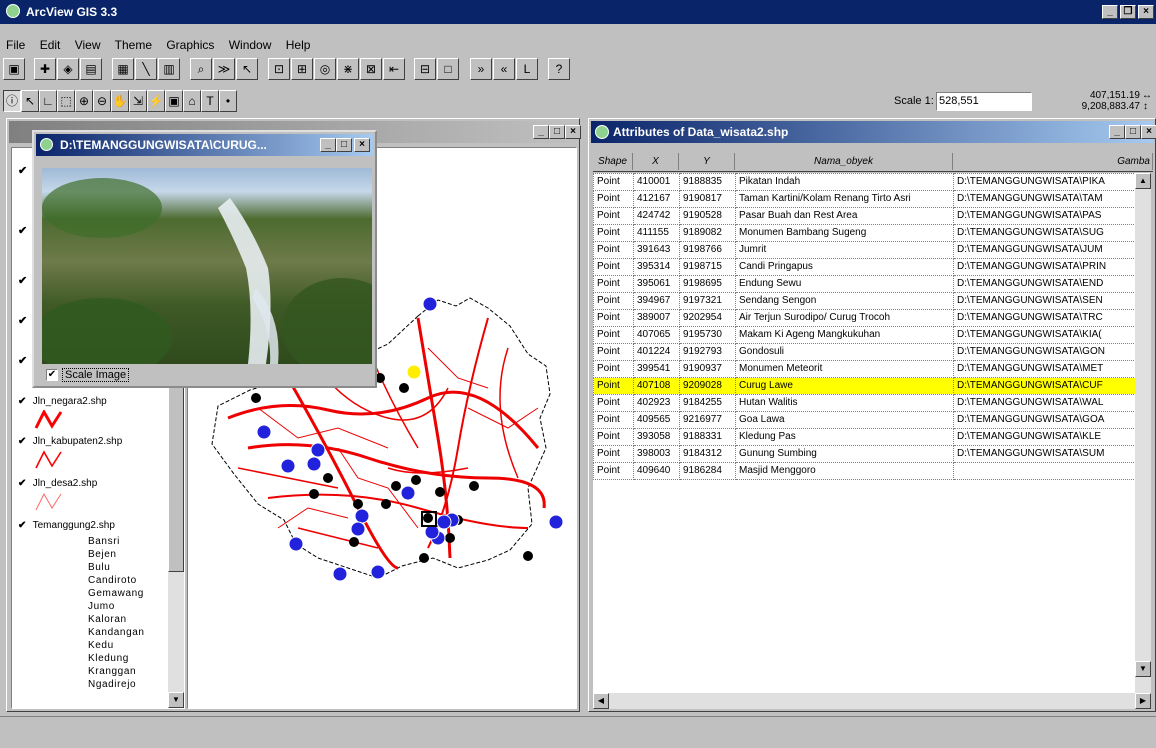 The image size is (1156, 748). Describe the element at coordinates (1146, 12) in the screenshot. I see `app-close-button: ×` at that location.